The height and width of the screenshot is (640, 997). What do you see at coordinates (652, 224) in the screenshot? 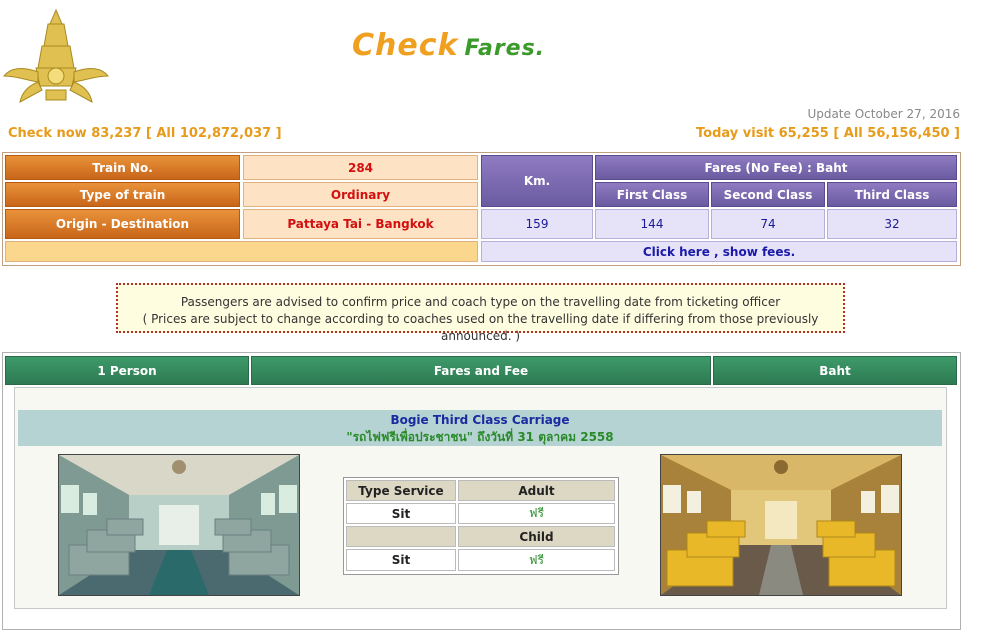
I see `first-class-fare: 144` at bounding box center [652, 224].